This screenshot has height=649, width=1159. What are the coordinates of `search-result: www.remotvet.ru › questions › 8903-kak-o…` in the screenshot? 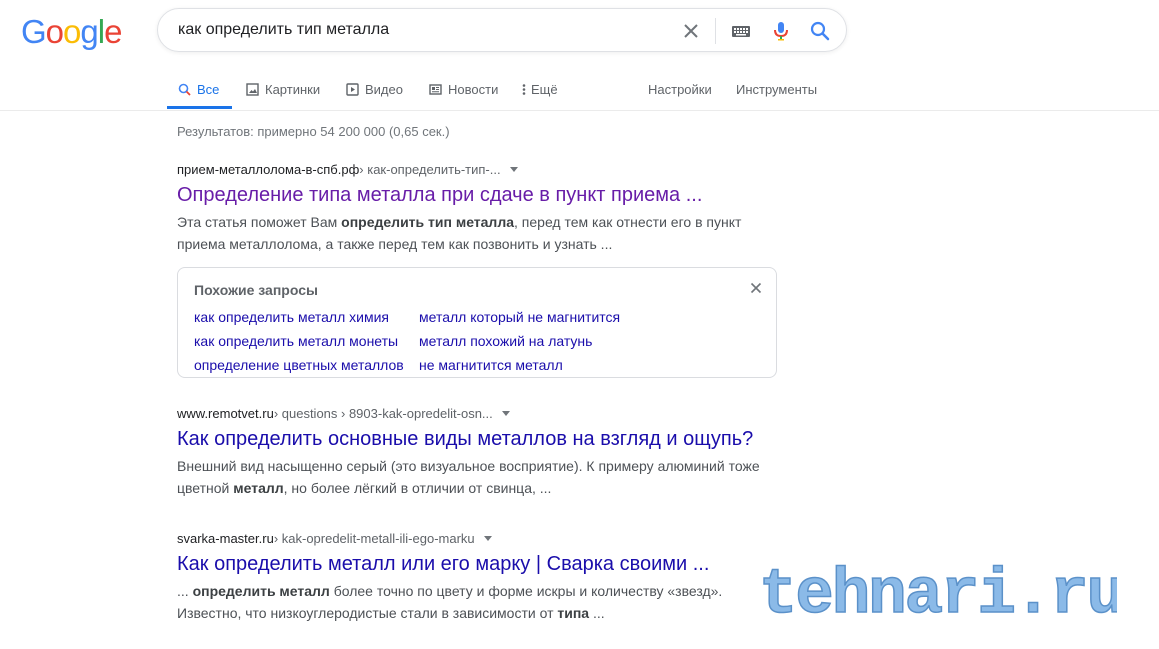 It's located at (477, 452).